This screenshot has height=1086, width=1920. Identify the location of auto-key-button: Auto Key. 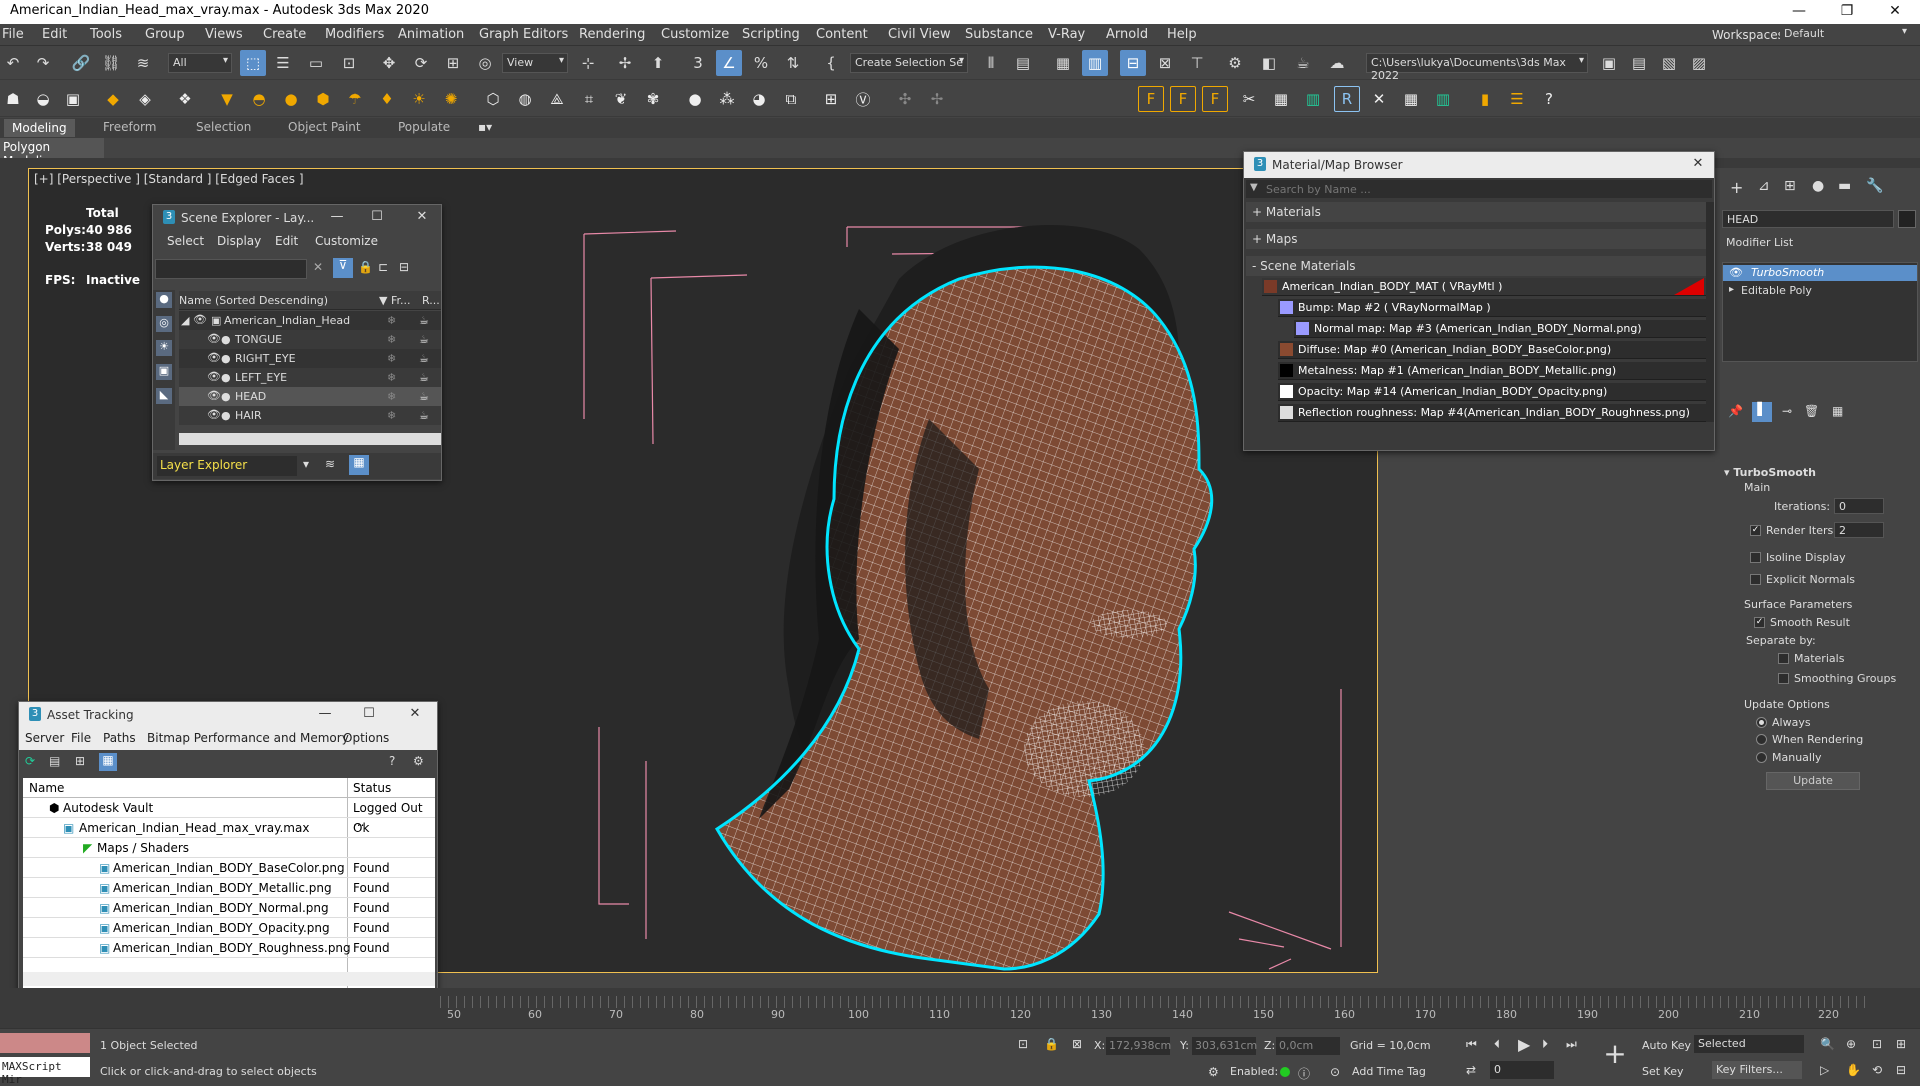
(1666, 1045).